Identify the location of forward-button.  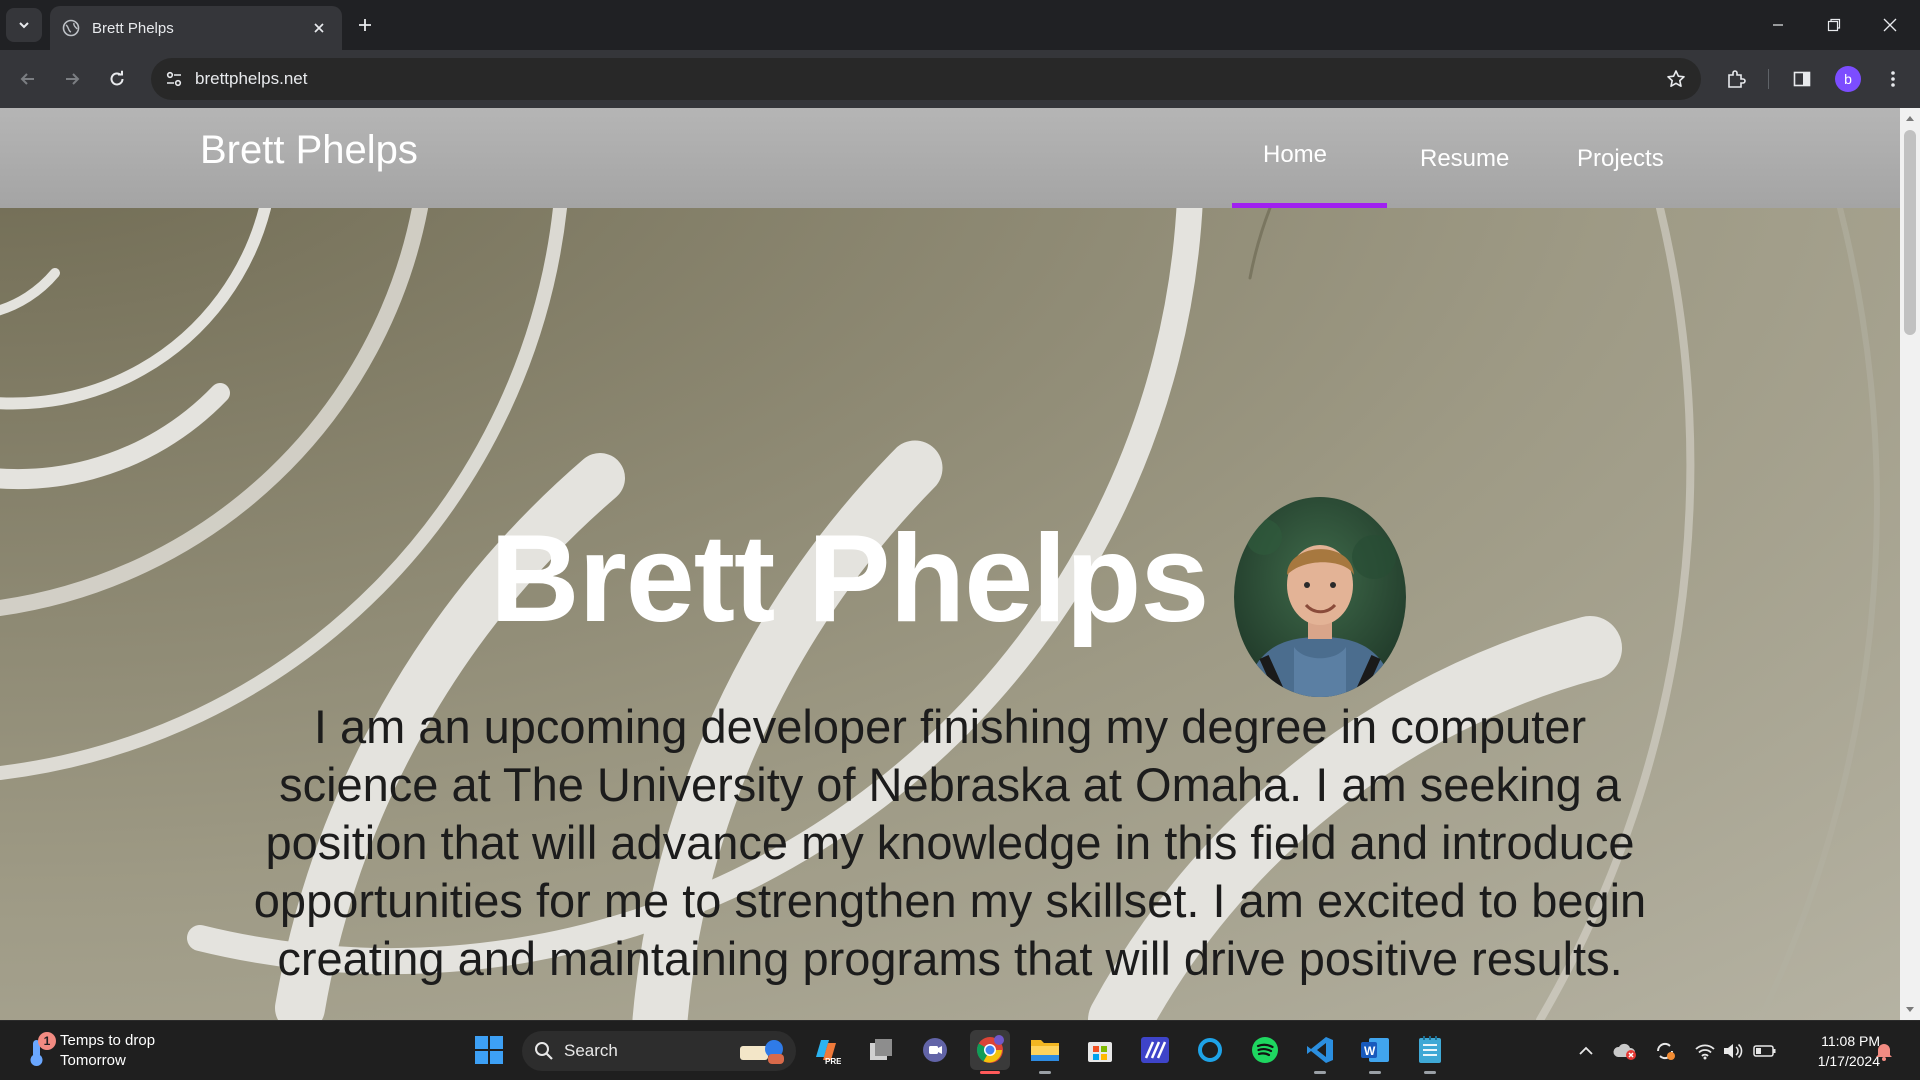
(72, 79).